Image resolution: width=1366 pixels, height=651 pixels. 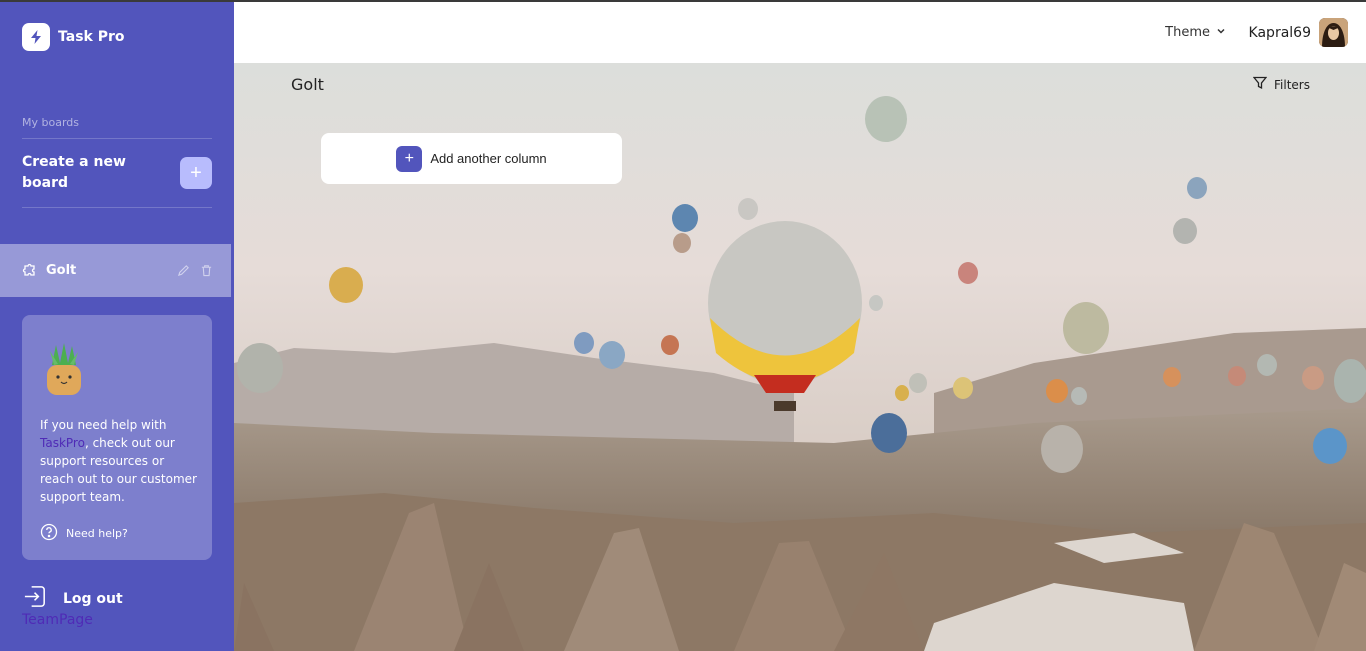 I want to click on lightning-icon, so click(x=36, y=37).